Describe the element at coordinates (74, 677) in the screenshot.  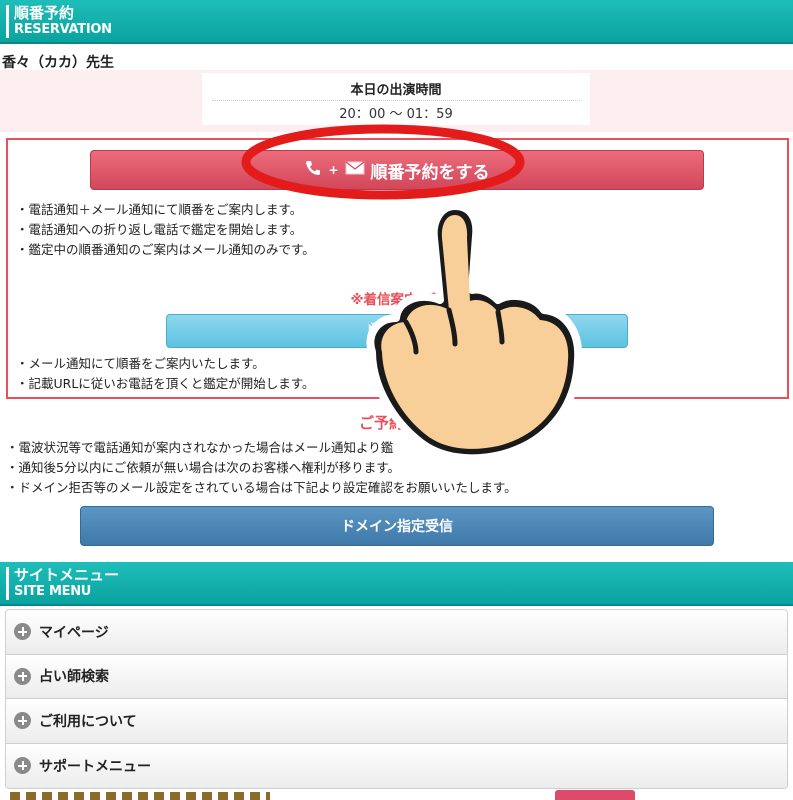
I see `menu-item-label: 占い師検索` at that location.